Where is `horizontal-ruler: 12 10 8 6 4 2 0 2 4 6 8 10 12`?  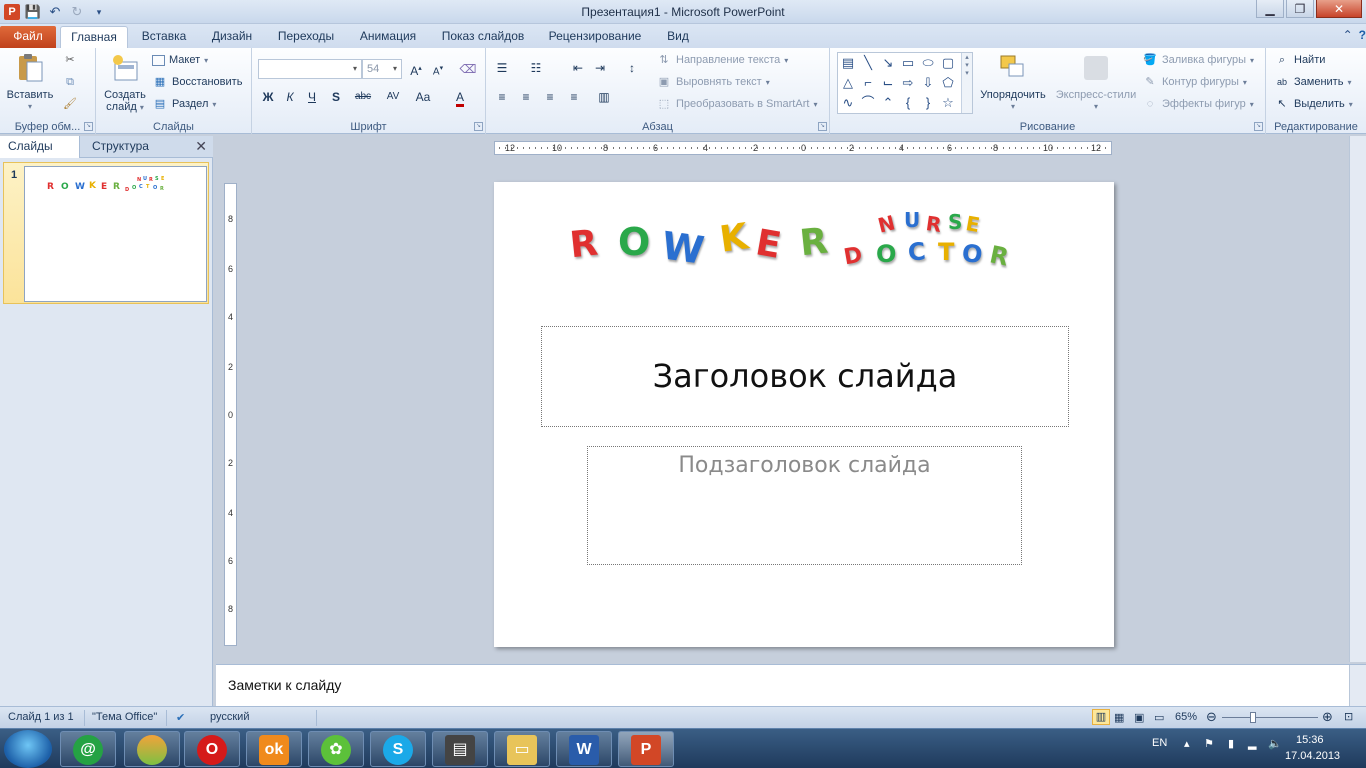 horizontal-ruler: 12 10 8 6 4 2 0 2 4 6 8 10 12 is located at coordinates (803, 148).